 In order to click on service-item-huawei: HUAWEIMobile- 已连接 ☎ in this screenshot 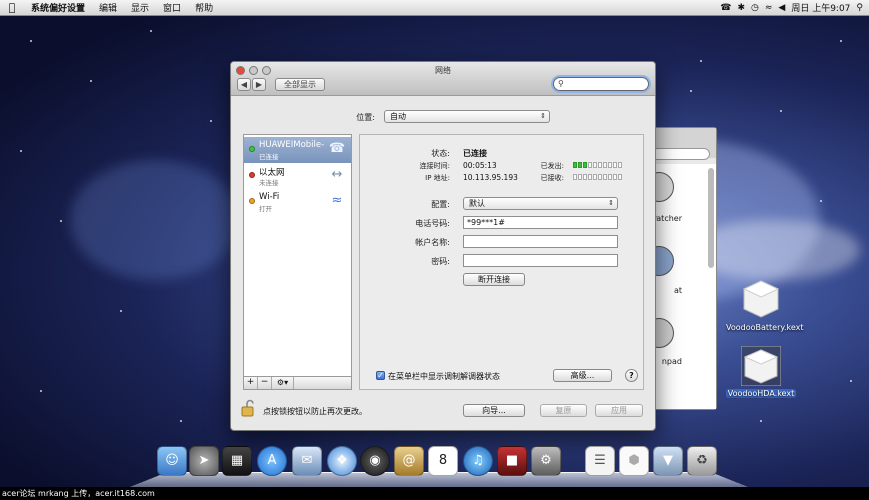, I will do `click(297, 150)`.